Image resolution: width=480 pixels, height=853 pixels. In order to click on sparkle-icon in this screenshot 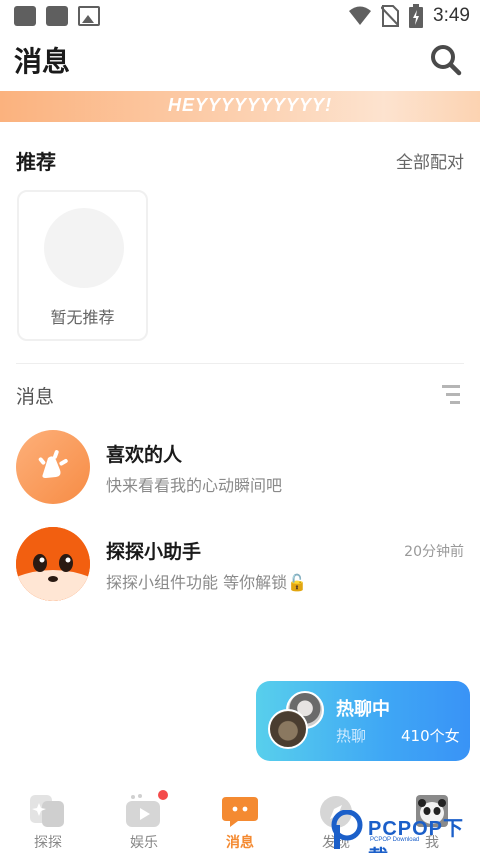, I will do `click(53, 464)`.